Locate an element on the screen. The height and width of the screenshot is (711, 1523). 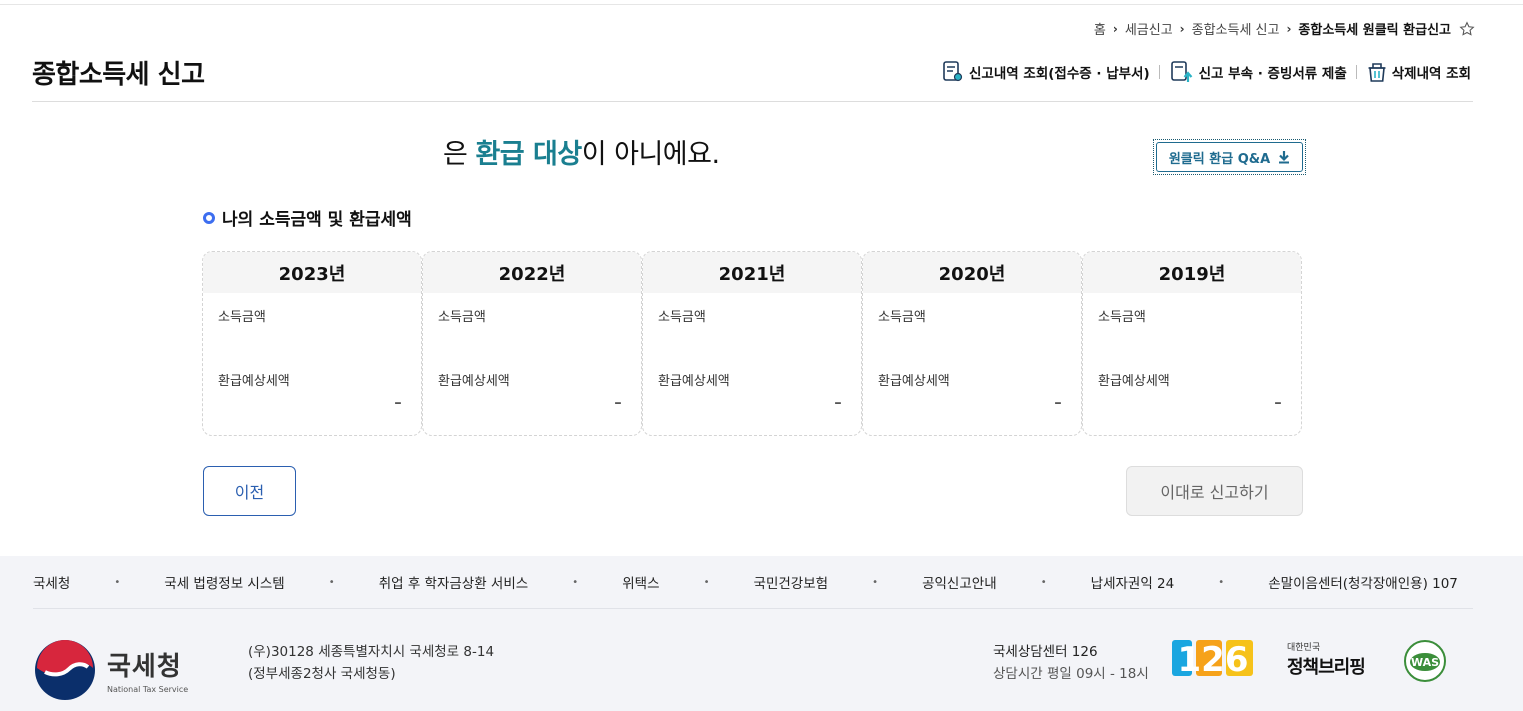
year-card-header: 2021년 is located at coordinates (752, 272).